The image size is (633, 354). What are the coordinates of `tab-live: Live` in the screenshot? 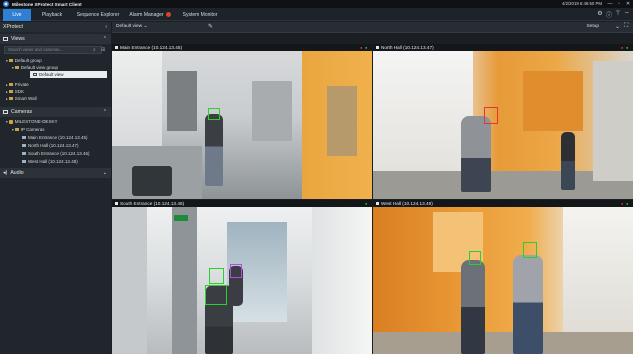 It's located at (17, 15).